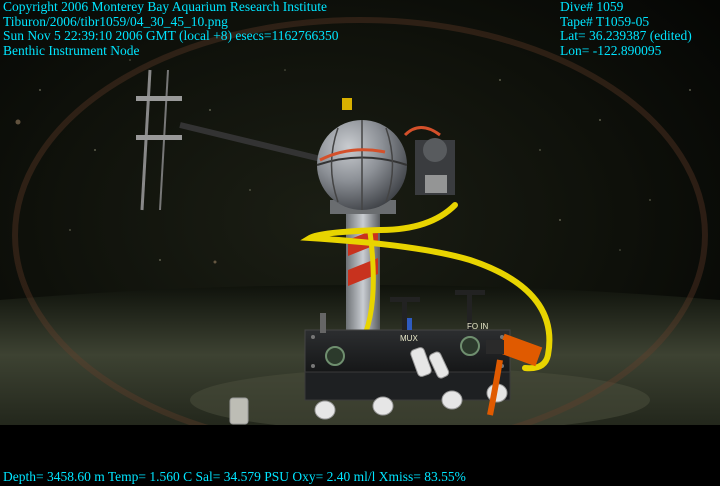  Describe the element at coordinates (611, 50) in the screenshot. I see `longitude: Lon= -122.890095` at that location.